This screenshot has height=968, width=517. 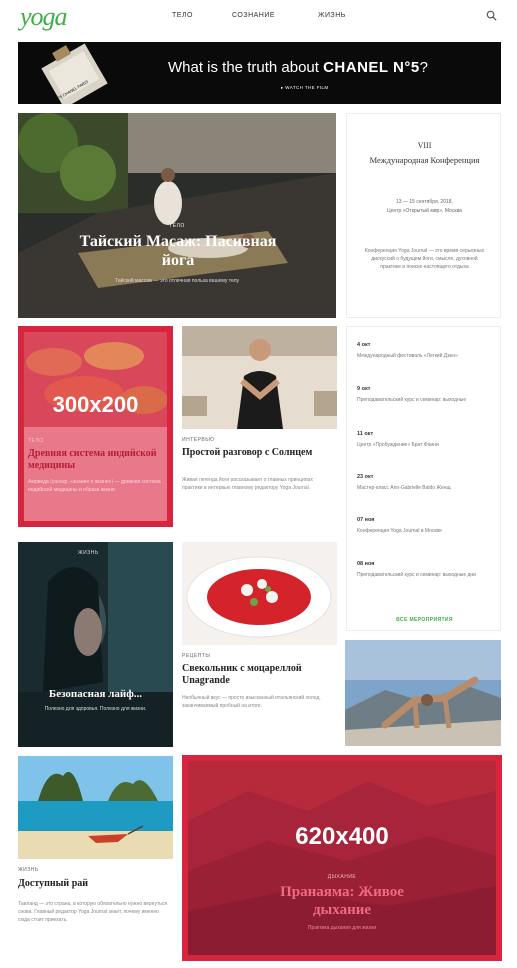 What do you see at coordinates (364, 389) in the screenshot?
I see `event-date: 9 окт` at bounding box center [364, 389].